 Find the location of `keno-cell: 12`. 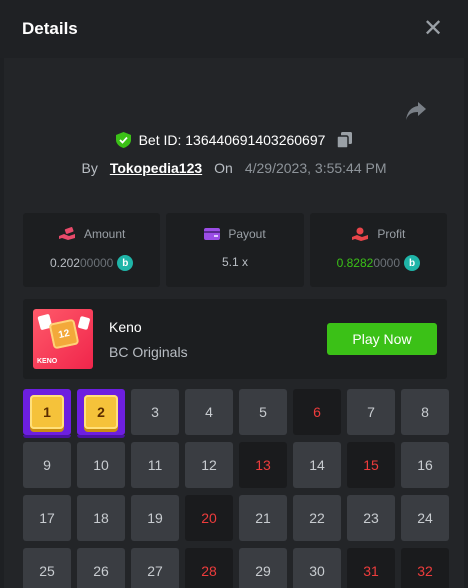

keno-cell: 12 is located at coordinates (209, 465).